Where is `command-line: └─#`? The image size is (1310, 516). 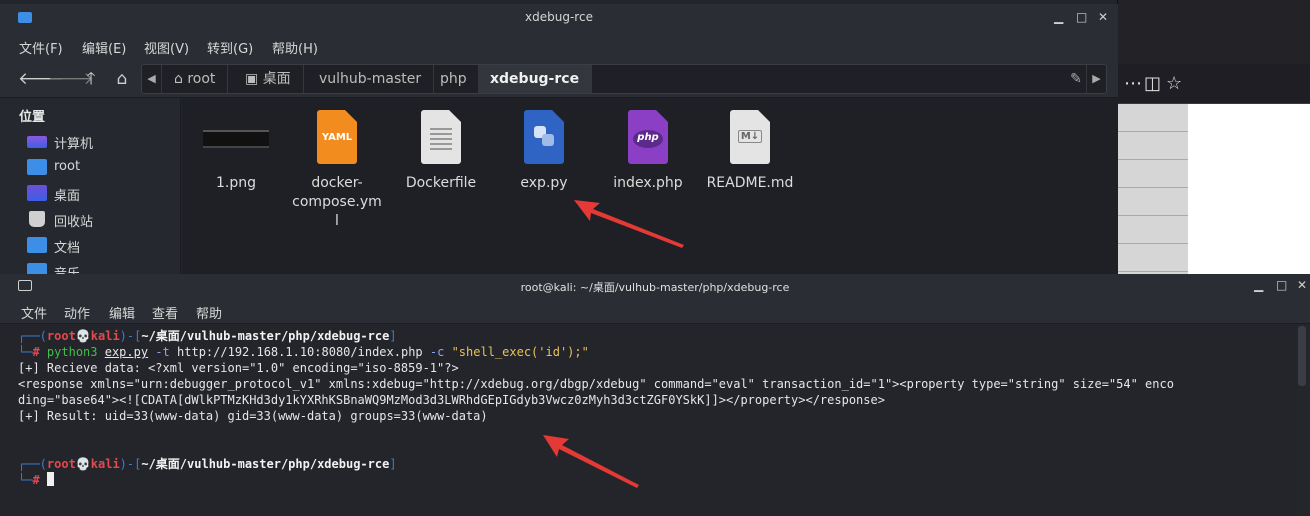
command-line: └─# is located at coordinates (657, 480).